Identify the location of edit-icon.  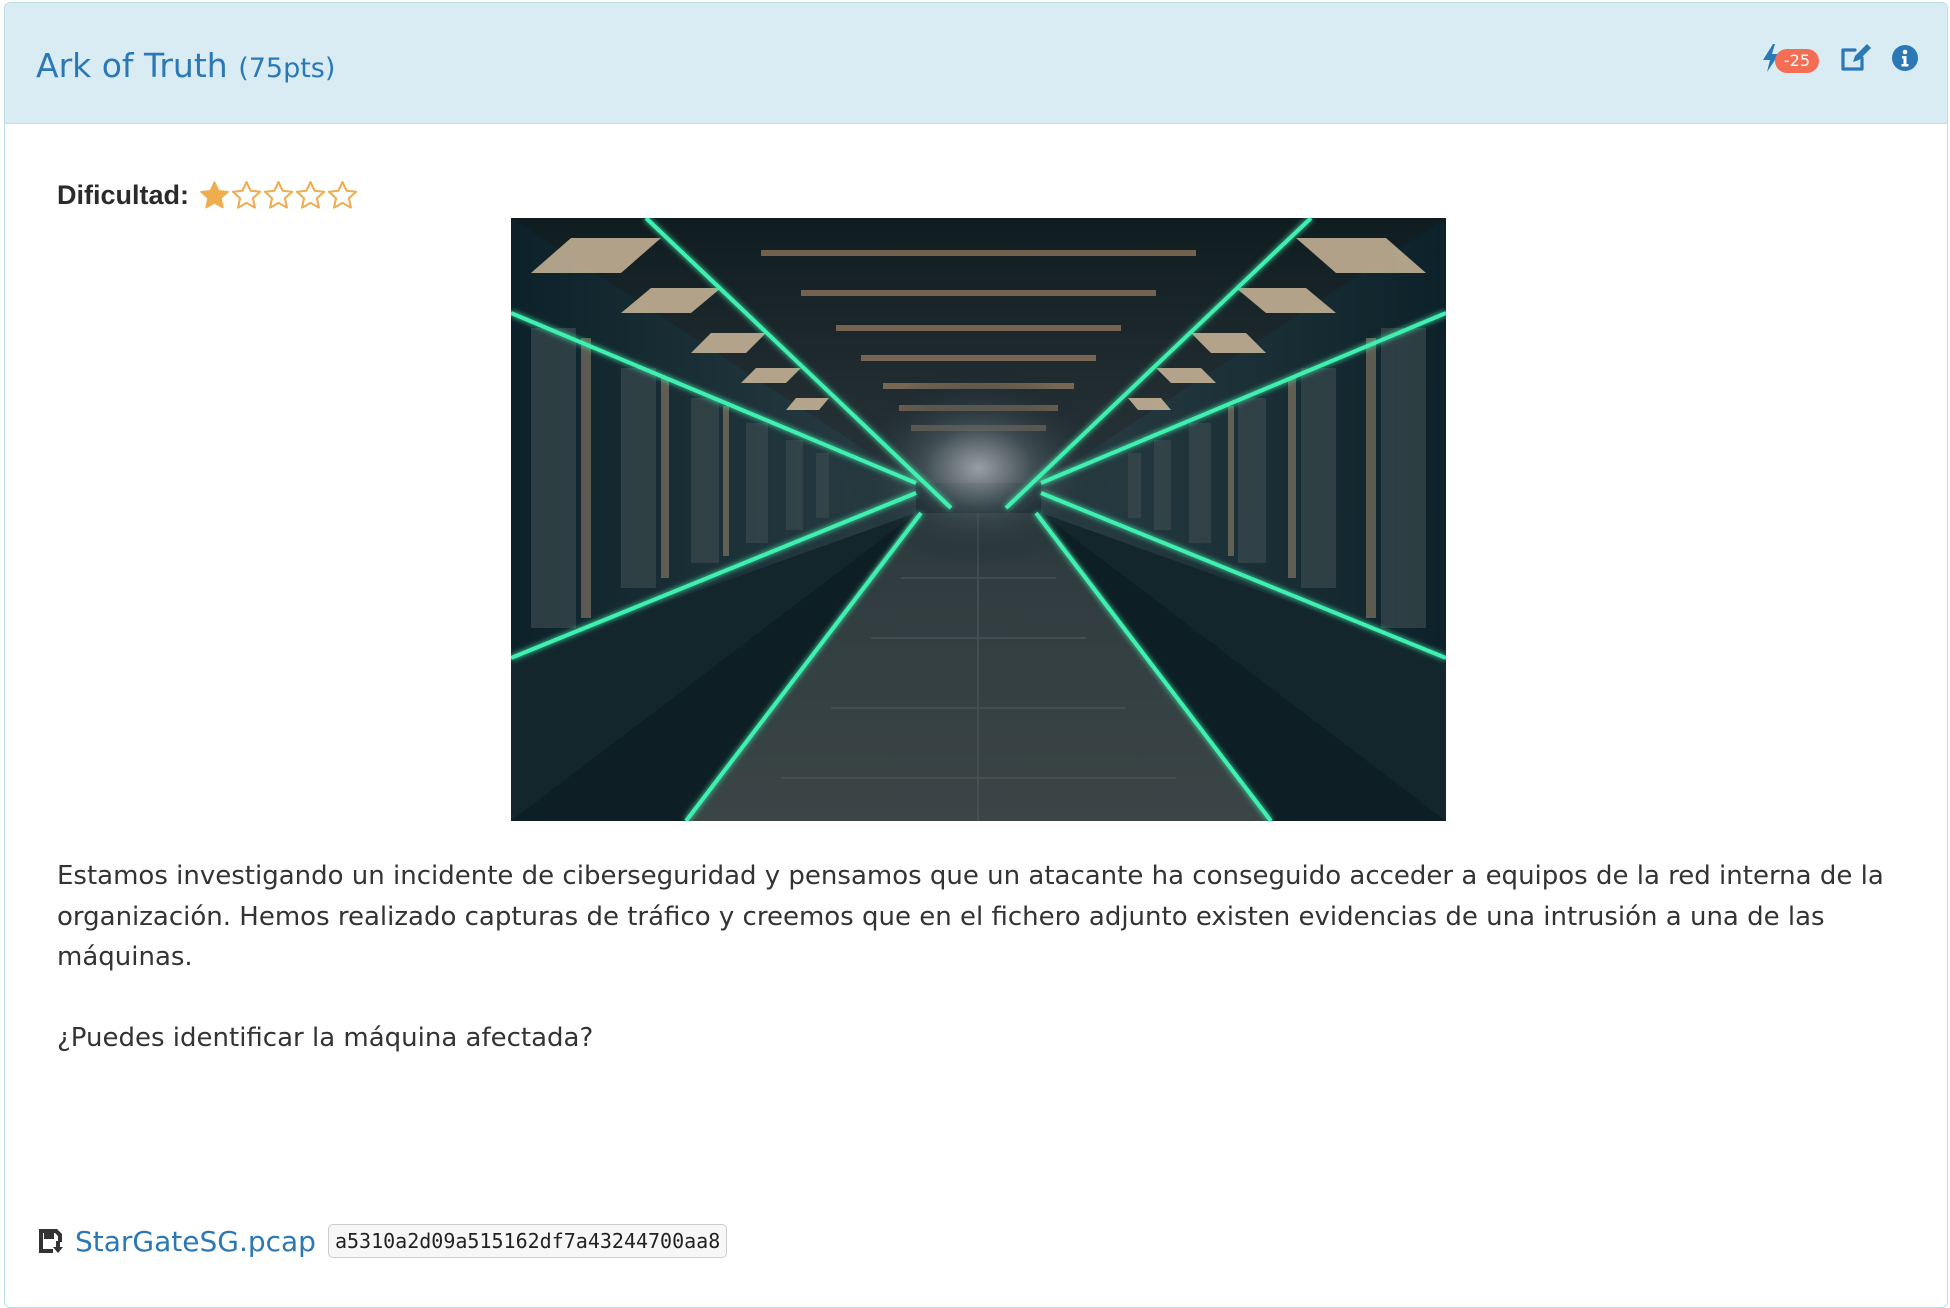
(1856, 57).